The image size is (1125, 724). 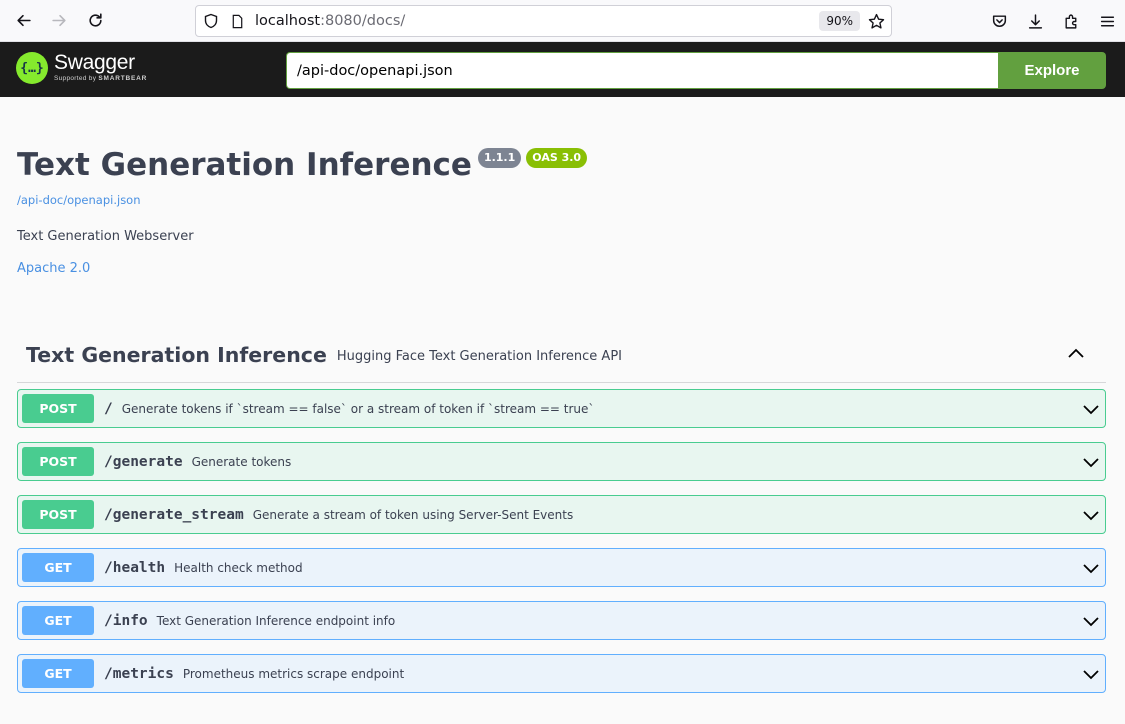 What do you see at coordinates (237, 21) in the screenshot?
I see `page-icon` at bounding box center [237, 21].